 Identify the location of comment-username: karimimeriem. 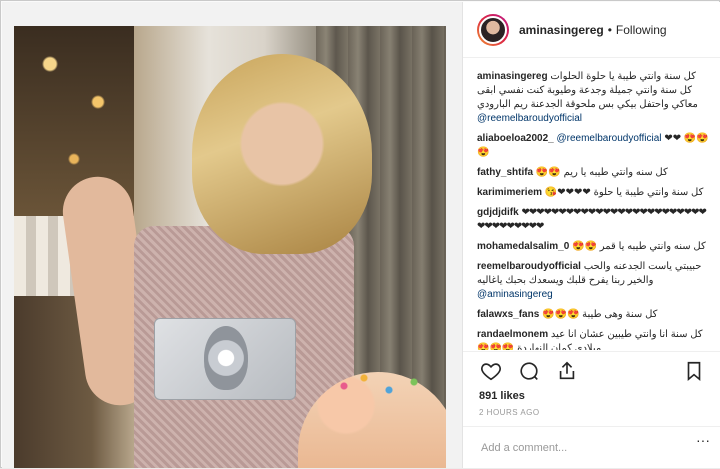
(509, 192).